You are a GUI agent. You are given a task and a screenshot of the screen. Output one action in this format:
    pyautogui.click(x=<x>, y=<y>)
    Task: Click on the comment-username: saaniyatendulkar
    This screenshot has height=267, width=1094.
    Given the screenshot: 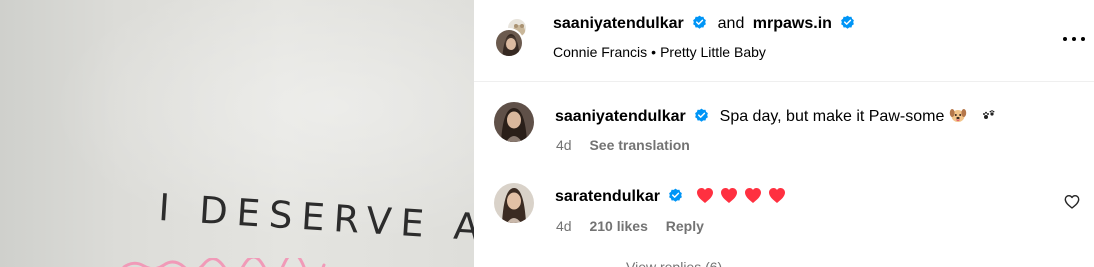 What is the action you would take?
    pyautogui.click(x=620, y=116)
    